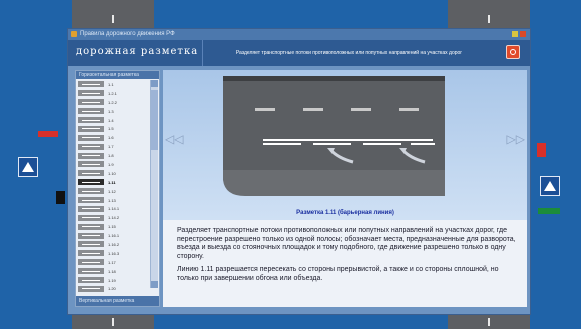  I want to click on list-item: 1.11, so click(113, 182).